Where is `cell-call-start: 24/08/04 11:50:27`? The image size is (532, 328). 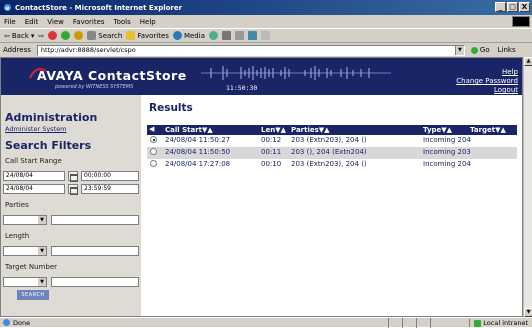 cell-call-start: 24/08/04 11:50:27 is located at coordinates (198, 140).